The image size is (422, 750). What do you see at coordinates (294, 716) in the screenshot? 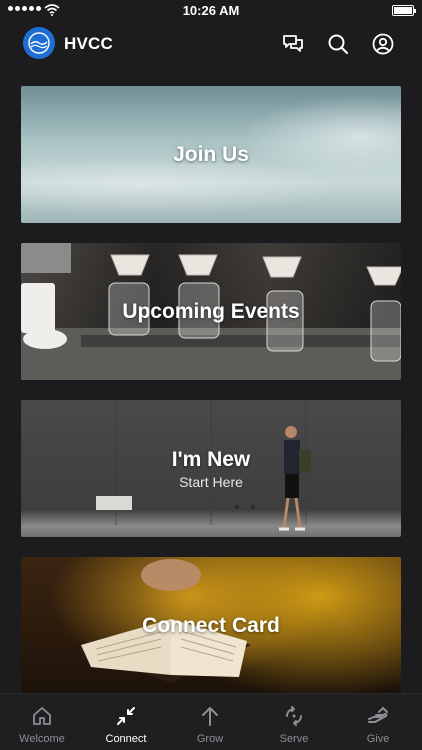
I see `serve-icon` at bounding box center [294, 716].